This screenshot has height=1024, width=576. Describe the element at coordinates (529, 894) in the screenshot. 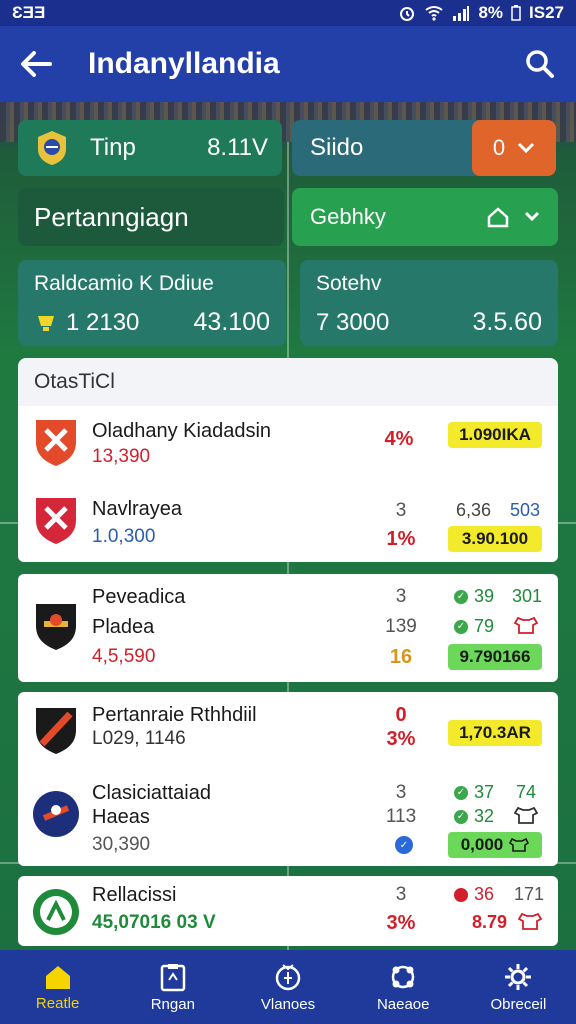

I see `stat-right-value: 171` at that location.